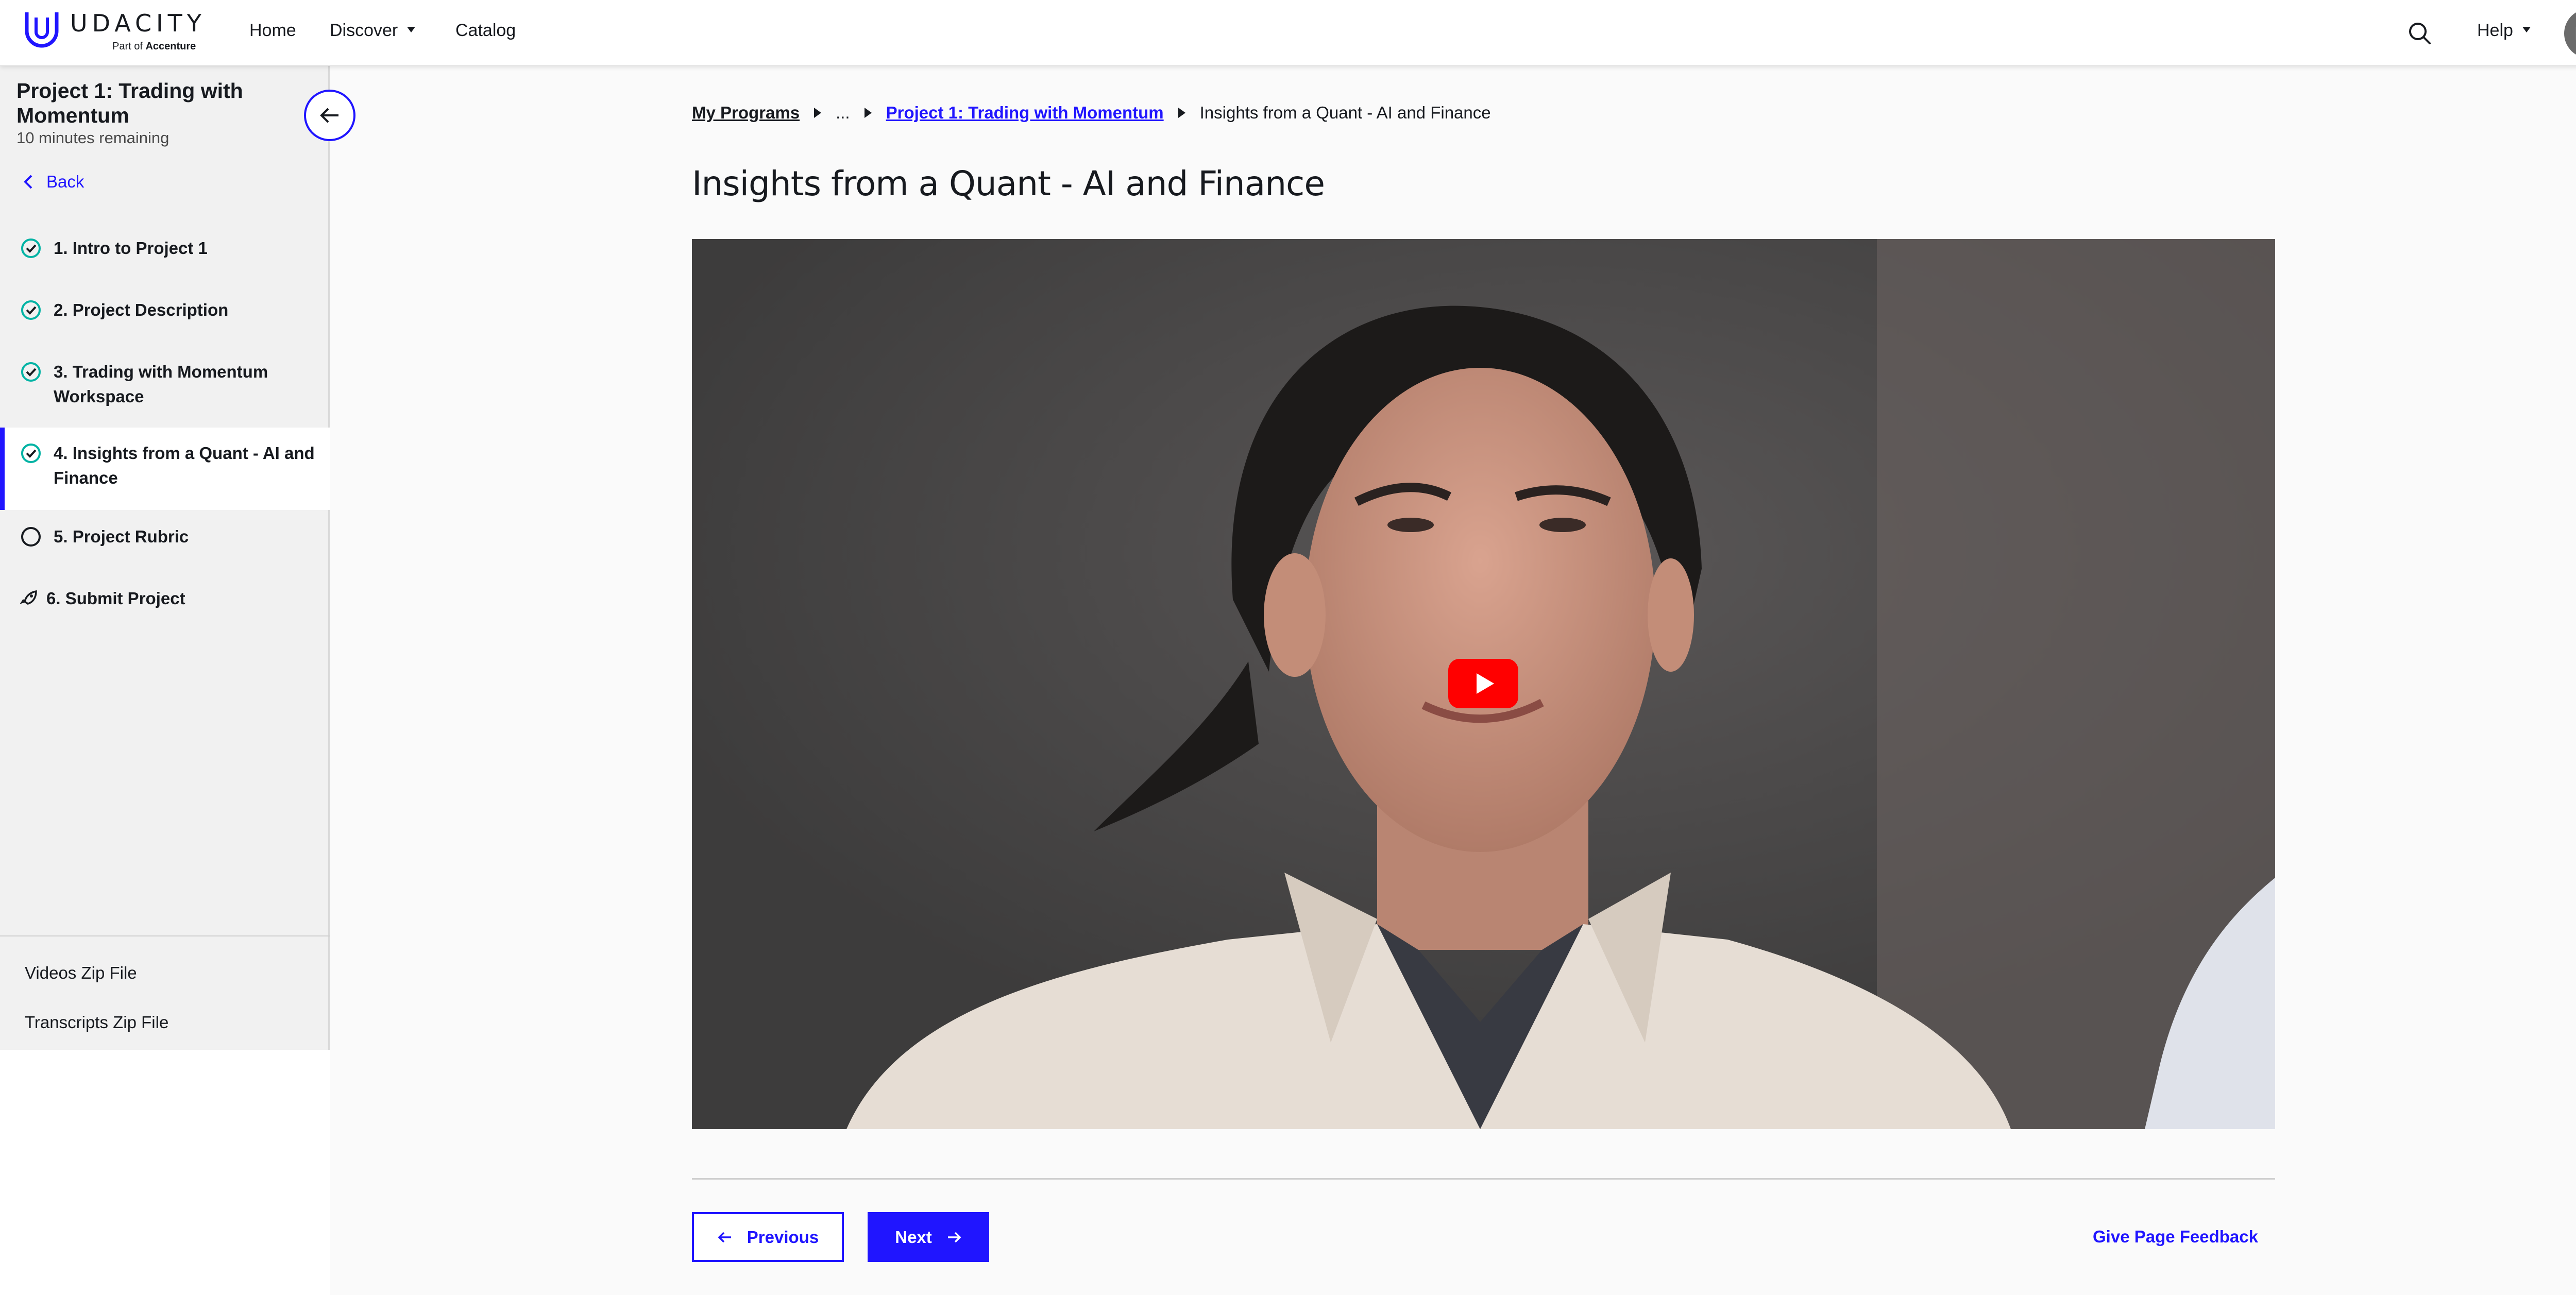  What do you see at coordinates (485, 31) in the screenshot?
I see `nav-catalog: Catalog` at bounding box center [485, 31].